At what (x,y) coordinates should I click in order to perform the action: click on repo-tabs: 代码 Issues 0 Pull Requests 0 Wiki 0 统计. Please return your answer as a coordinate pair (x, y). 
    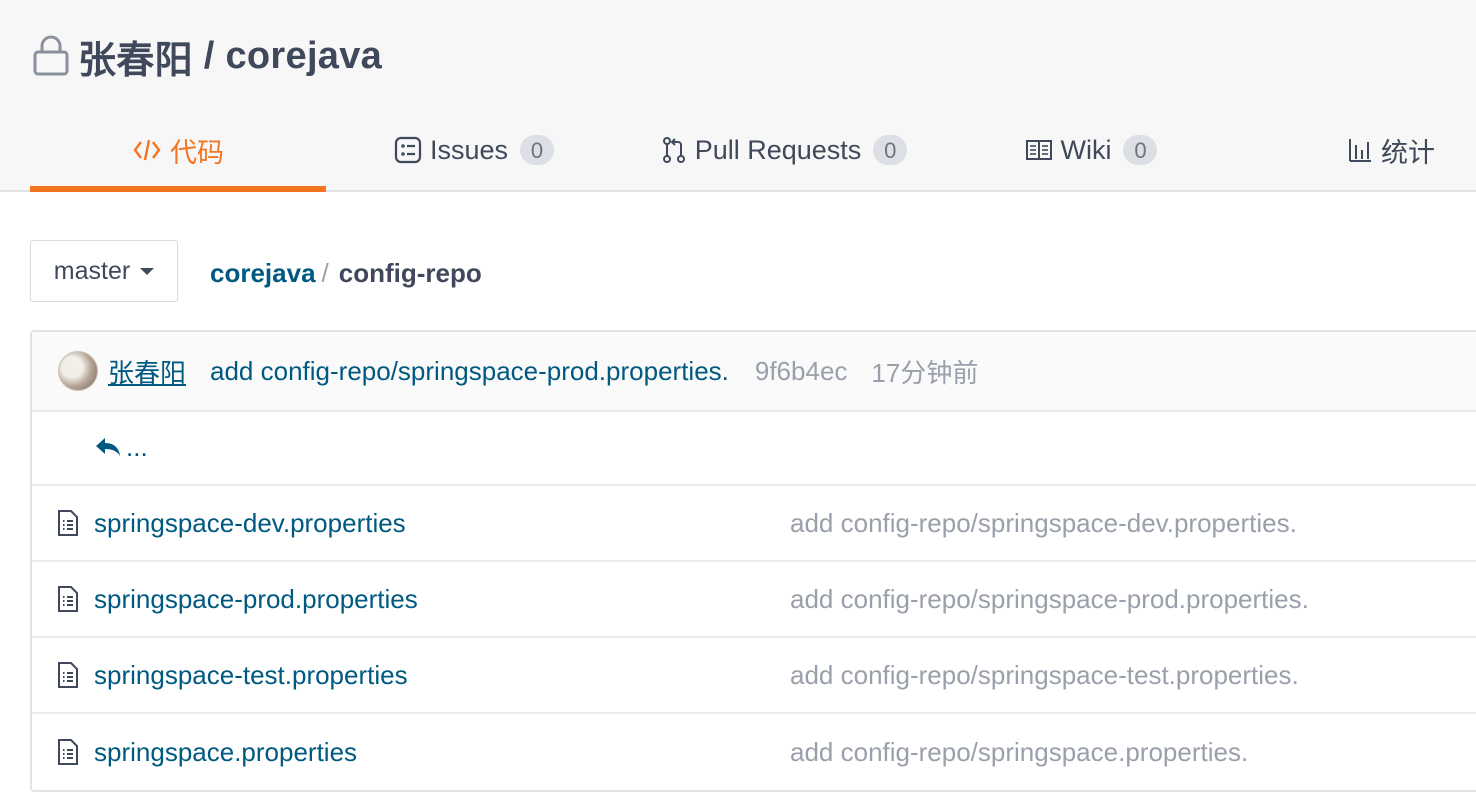
    Looking at the image, I should click on (738, 151).